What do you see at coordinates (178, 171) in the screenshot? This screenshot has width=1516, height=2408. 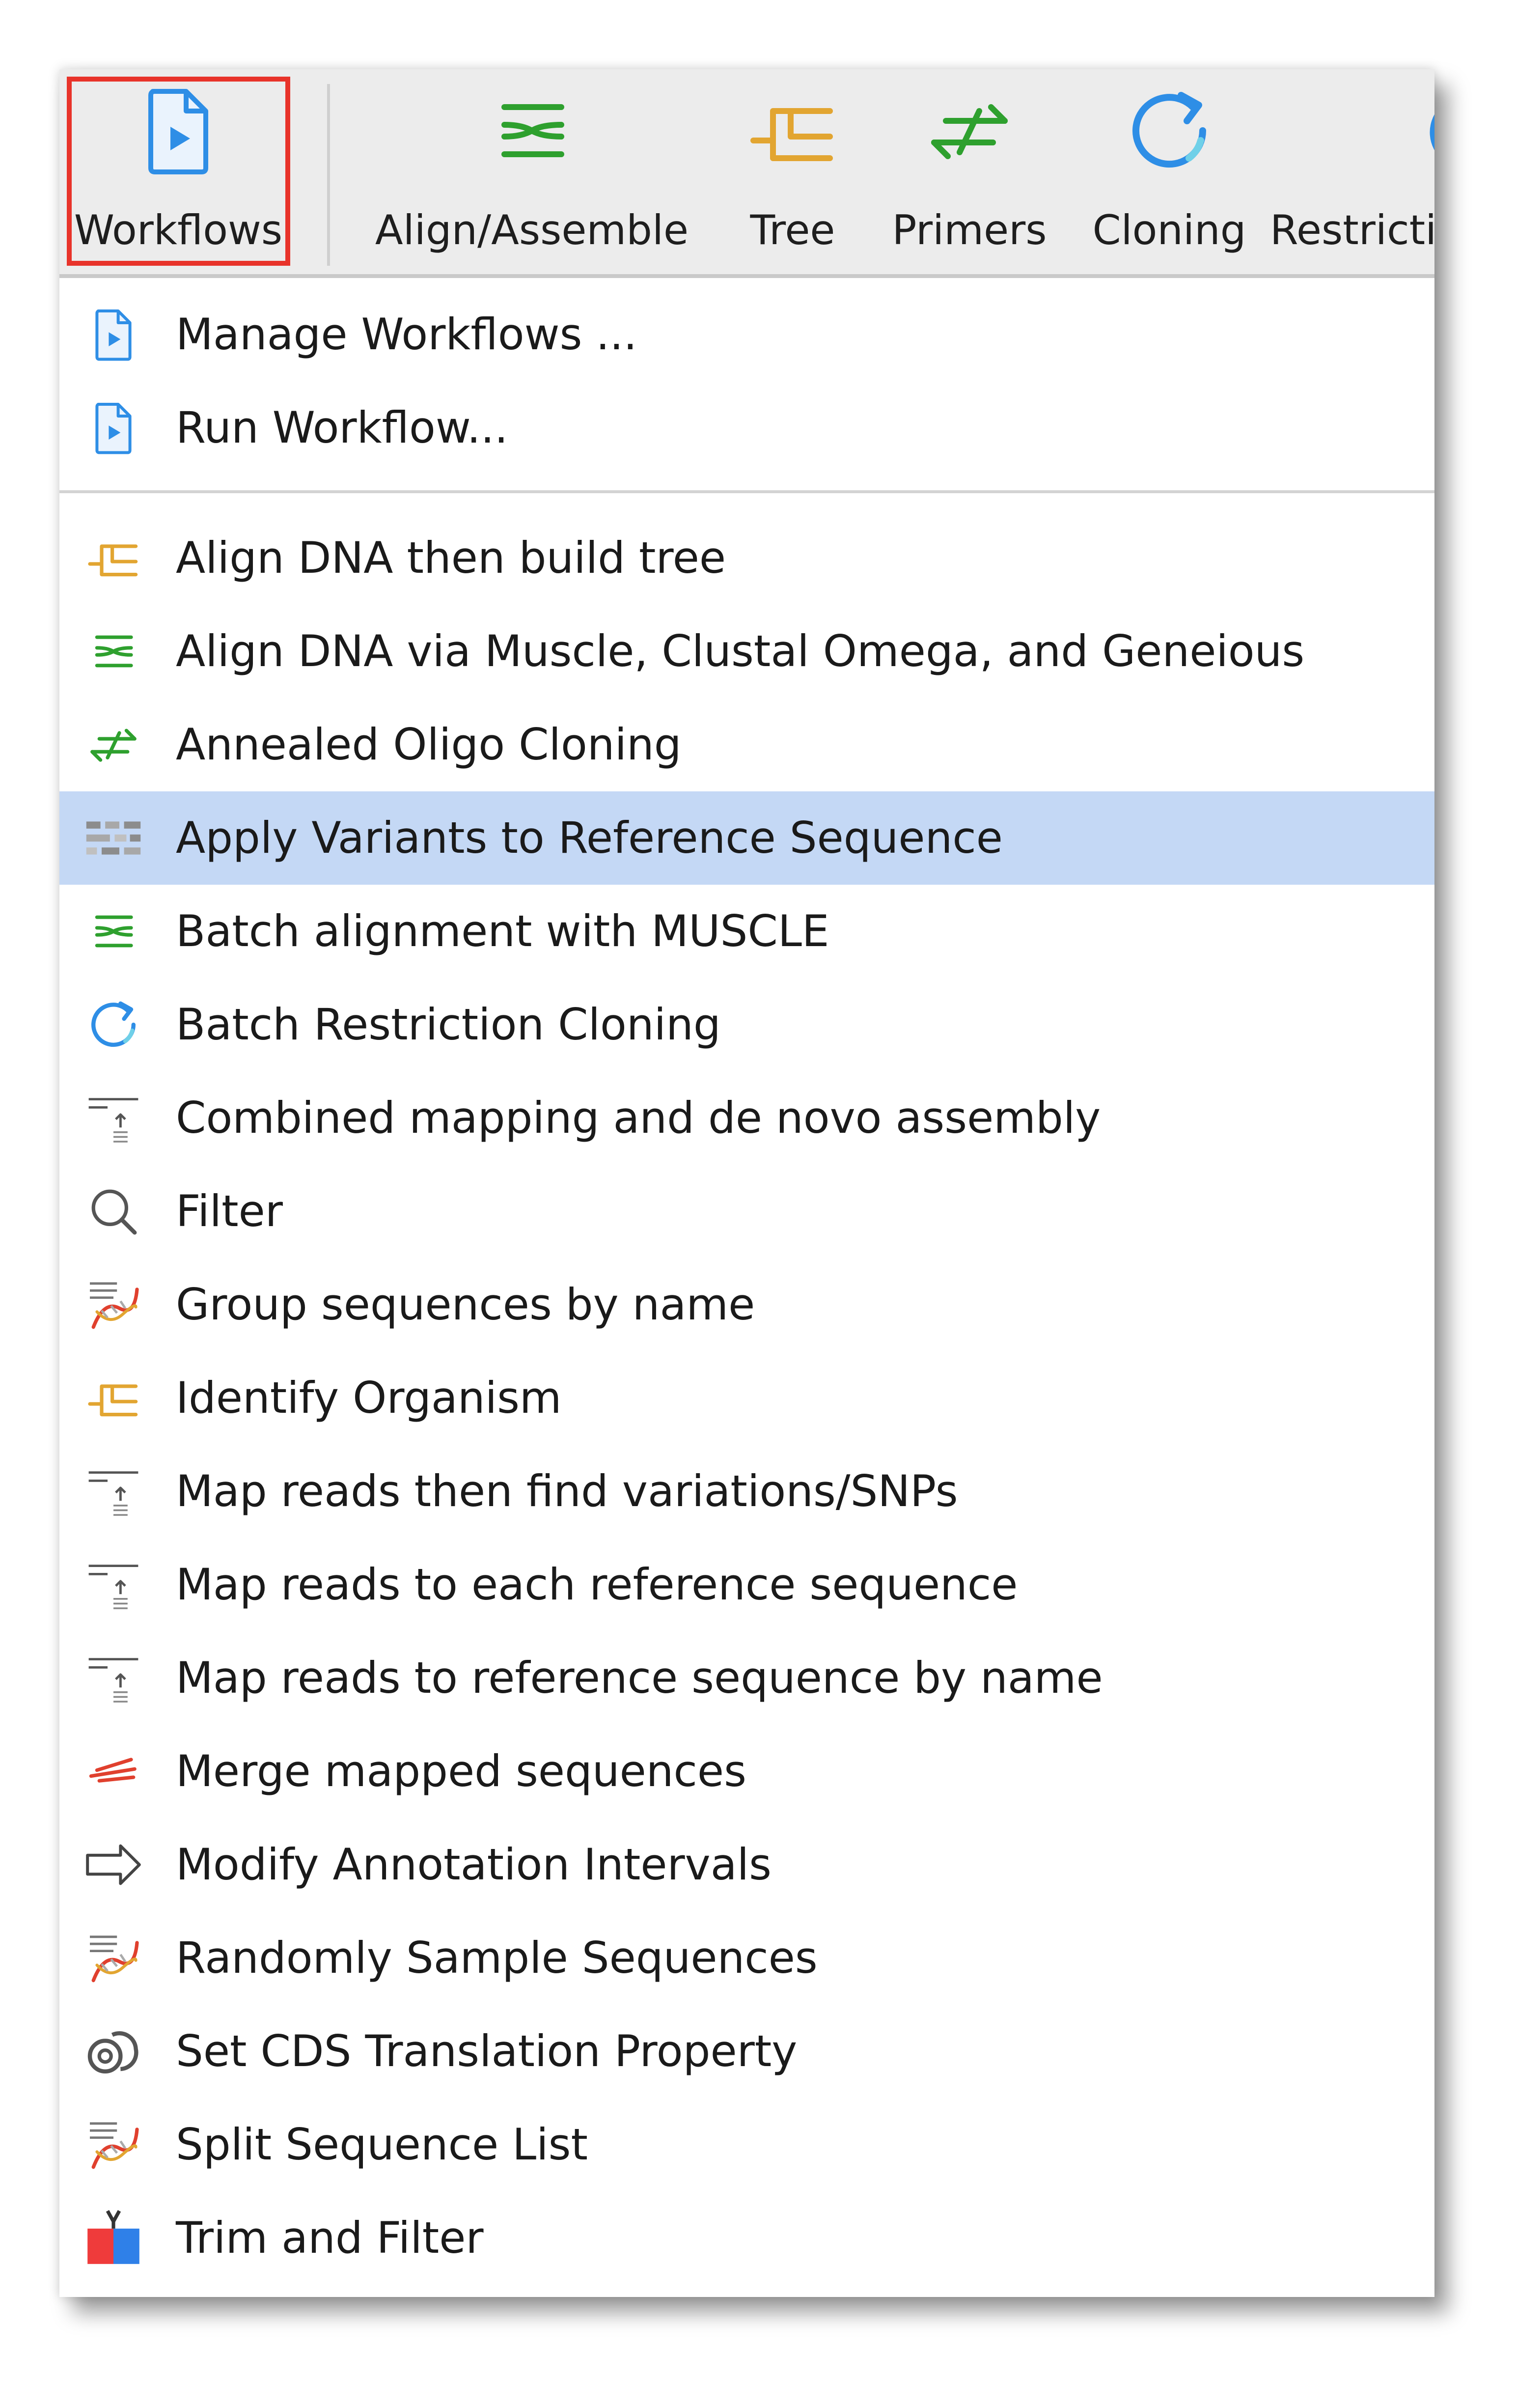 I see `workflows-highlight-box` at bounding box center [178, 171].